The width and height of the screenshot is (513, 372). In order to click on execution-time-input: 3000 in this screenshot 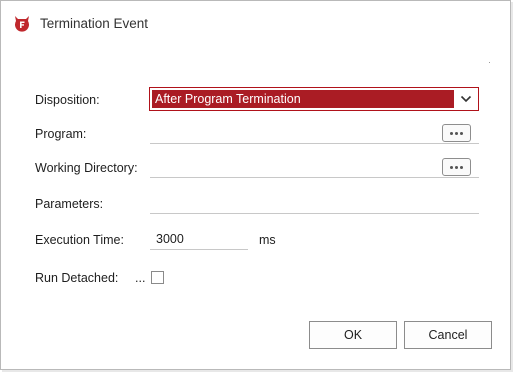, I will do `click(199, 239)`.